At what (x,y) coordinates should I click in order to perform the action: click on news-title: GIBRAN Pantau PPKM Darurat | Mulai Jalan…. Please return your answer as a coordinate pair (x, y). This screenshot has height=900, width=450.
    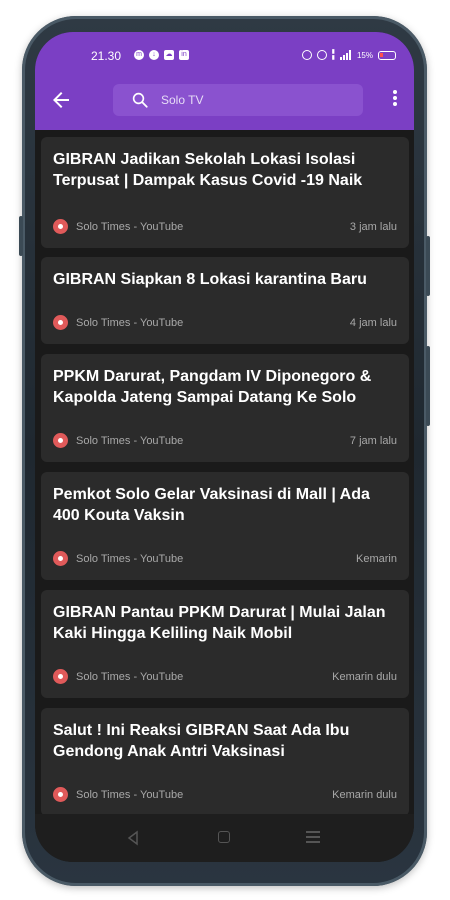
    Looking at the image, I should click on (219, 623).